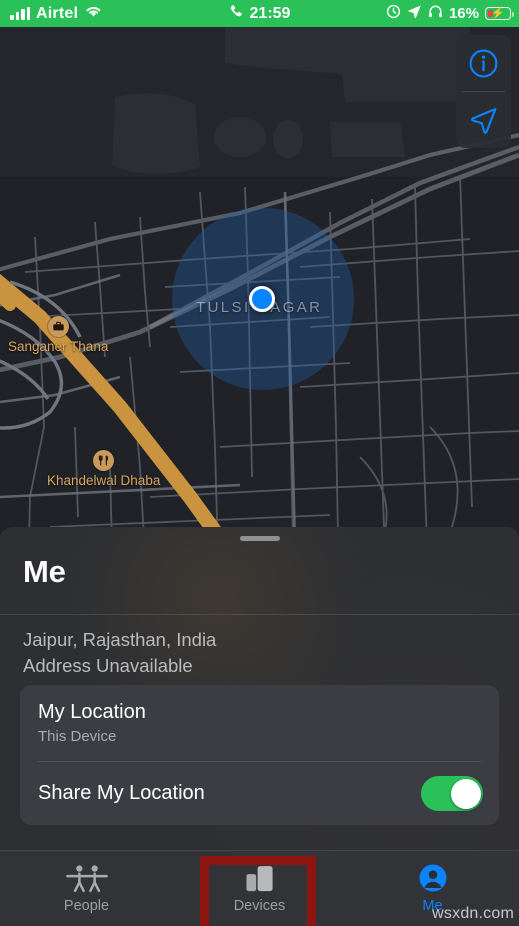 The height and width of the screenshot is (926, 519). Describe the element at coordinates (259, 906) in the screenshot. I see `tab-label: Devices` at that location.